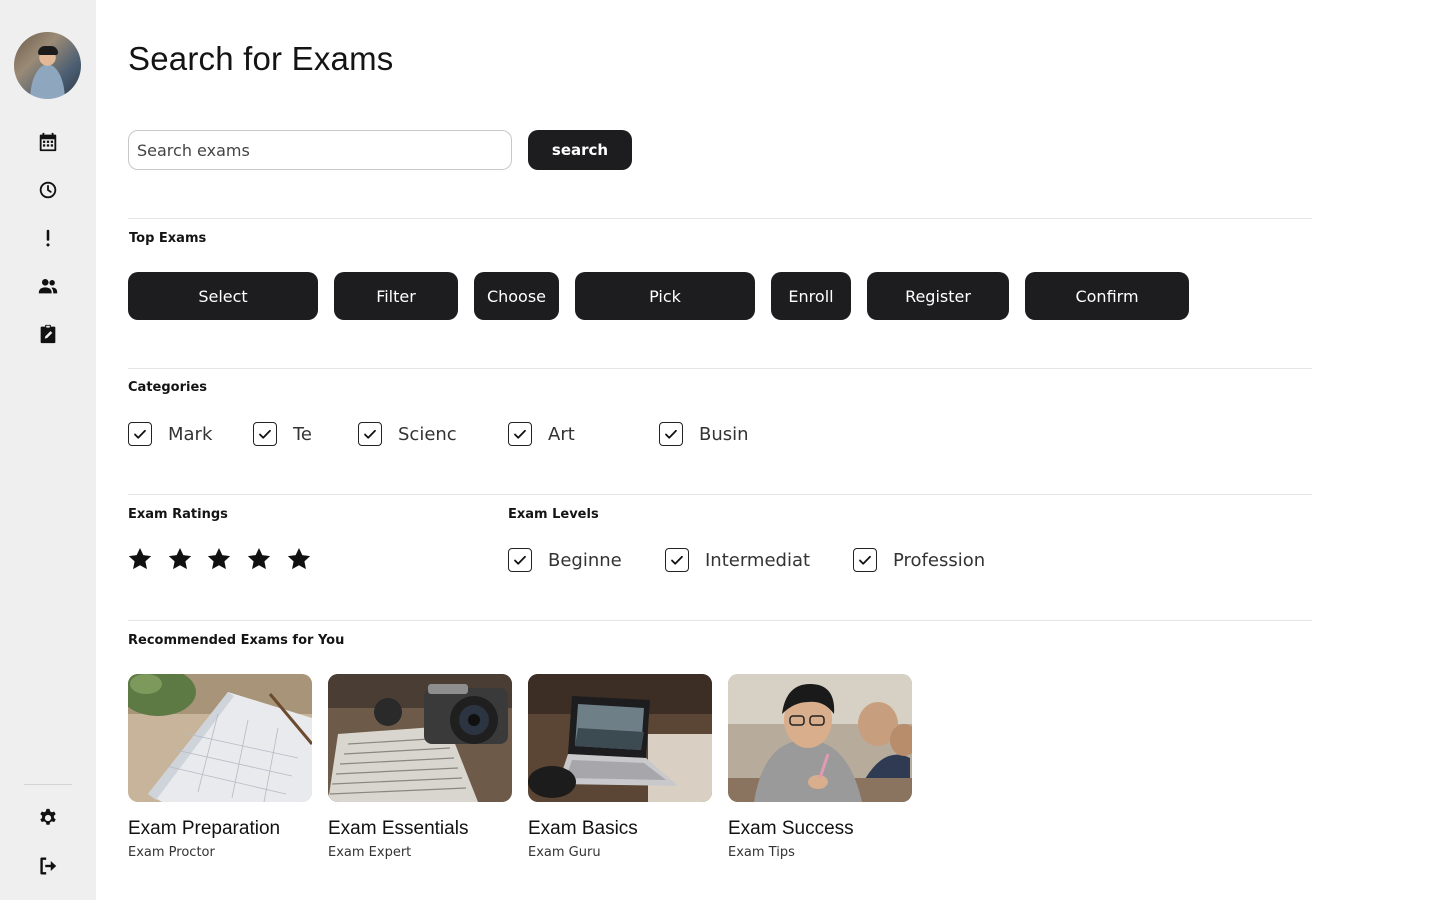 This screenshot has width=1440, height=900. Describe the element at coordinates (516, 296) in the screenshot. I see `choose-button: Choose` at that location.